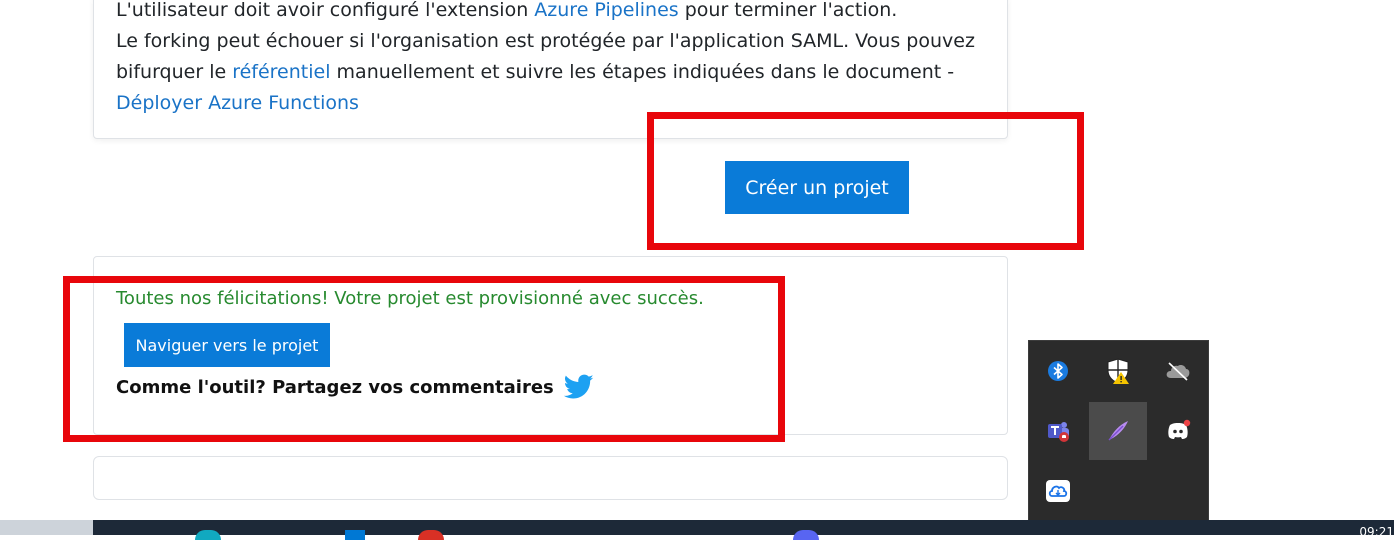 This screenshot has width=1394, height=540. Describe the element at coordinates (1058, 431) in the screenshot. I see `teams-icon` at that location.